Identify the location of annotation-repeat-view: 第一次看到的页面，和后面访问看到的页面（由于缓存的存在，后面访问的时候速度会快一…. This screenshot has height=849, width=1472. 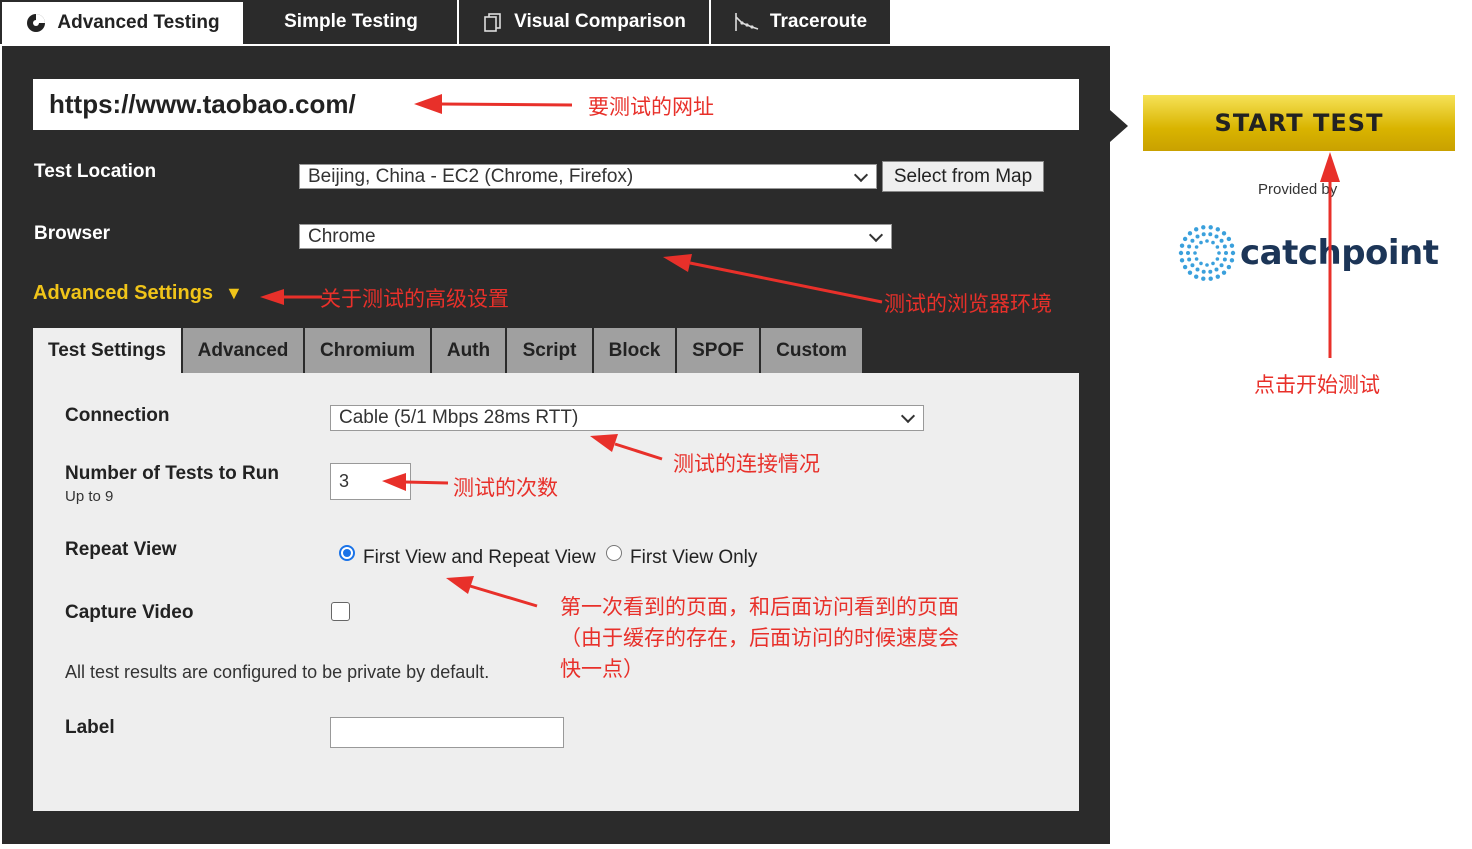
(759, 638).